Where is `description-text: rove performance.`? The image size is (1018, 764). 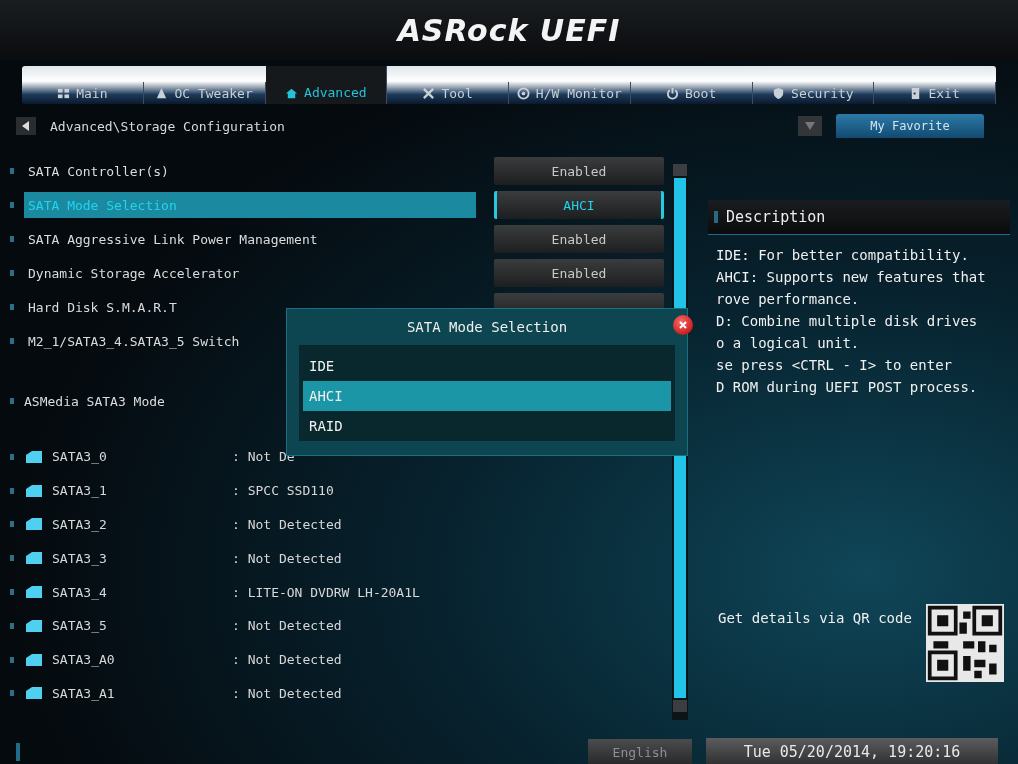
description-text: rove performance. is located at coordinates (788, 299).